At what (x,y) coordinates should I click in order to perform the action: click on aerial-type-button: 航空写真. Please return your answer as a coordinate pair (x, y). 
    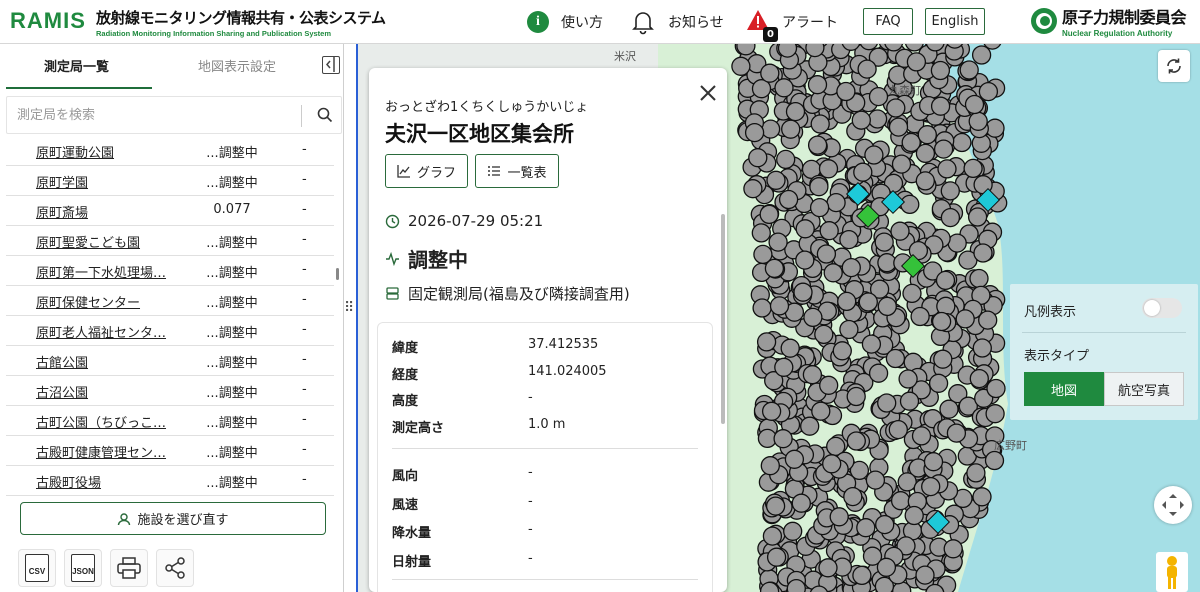
    Looking at the image, I should click on (1144, 389).